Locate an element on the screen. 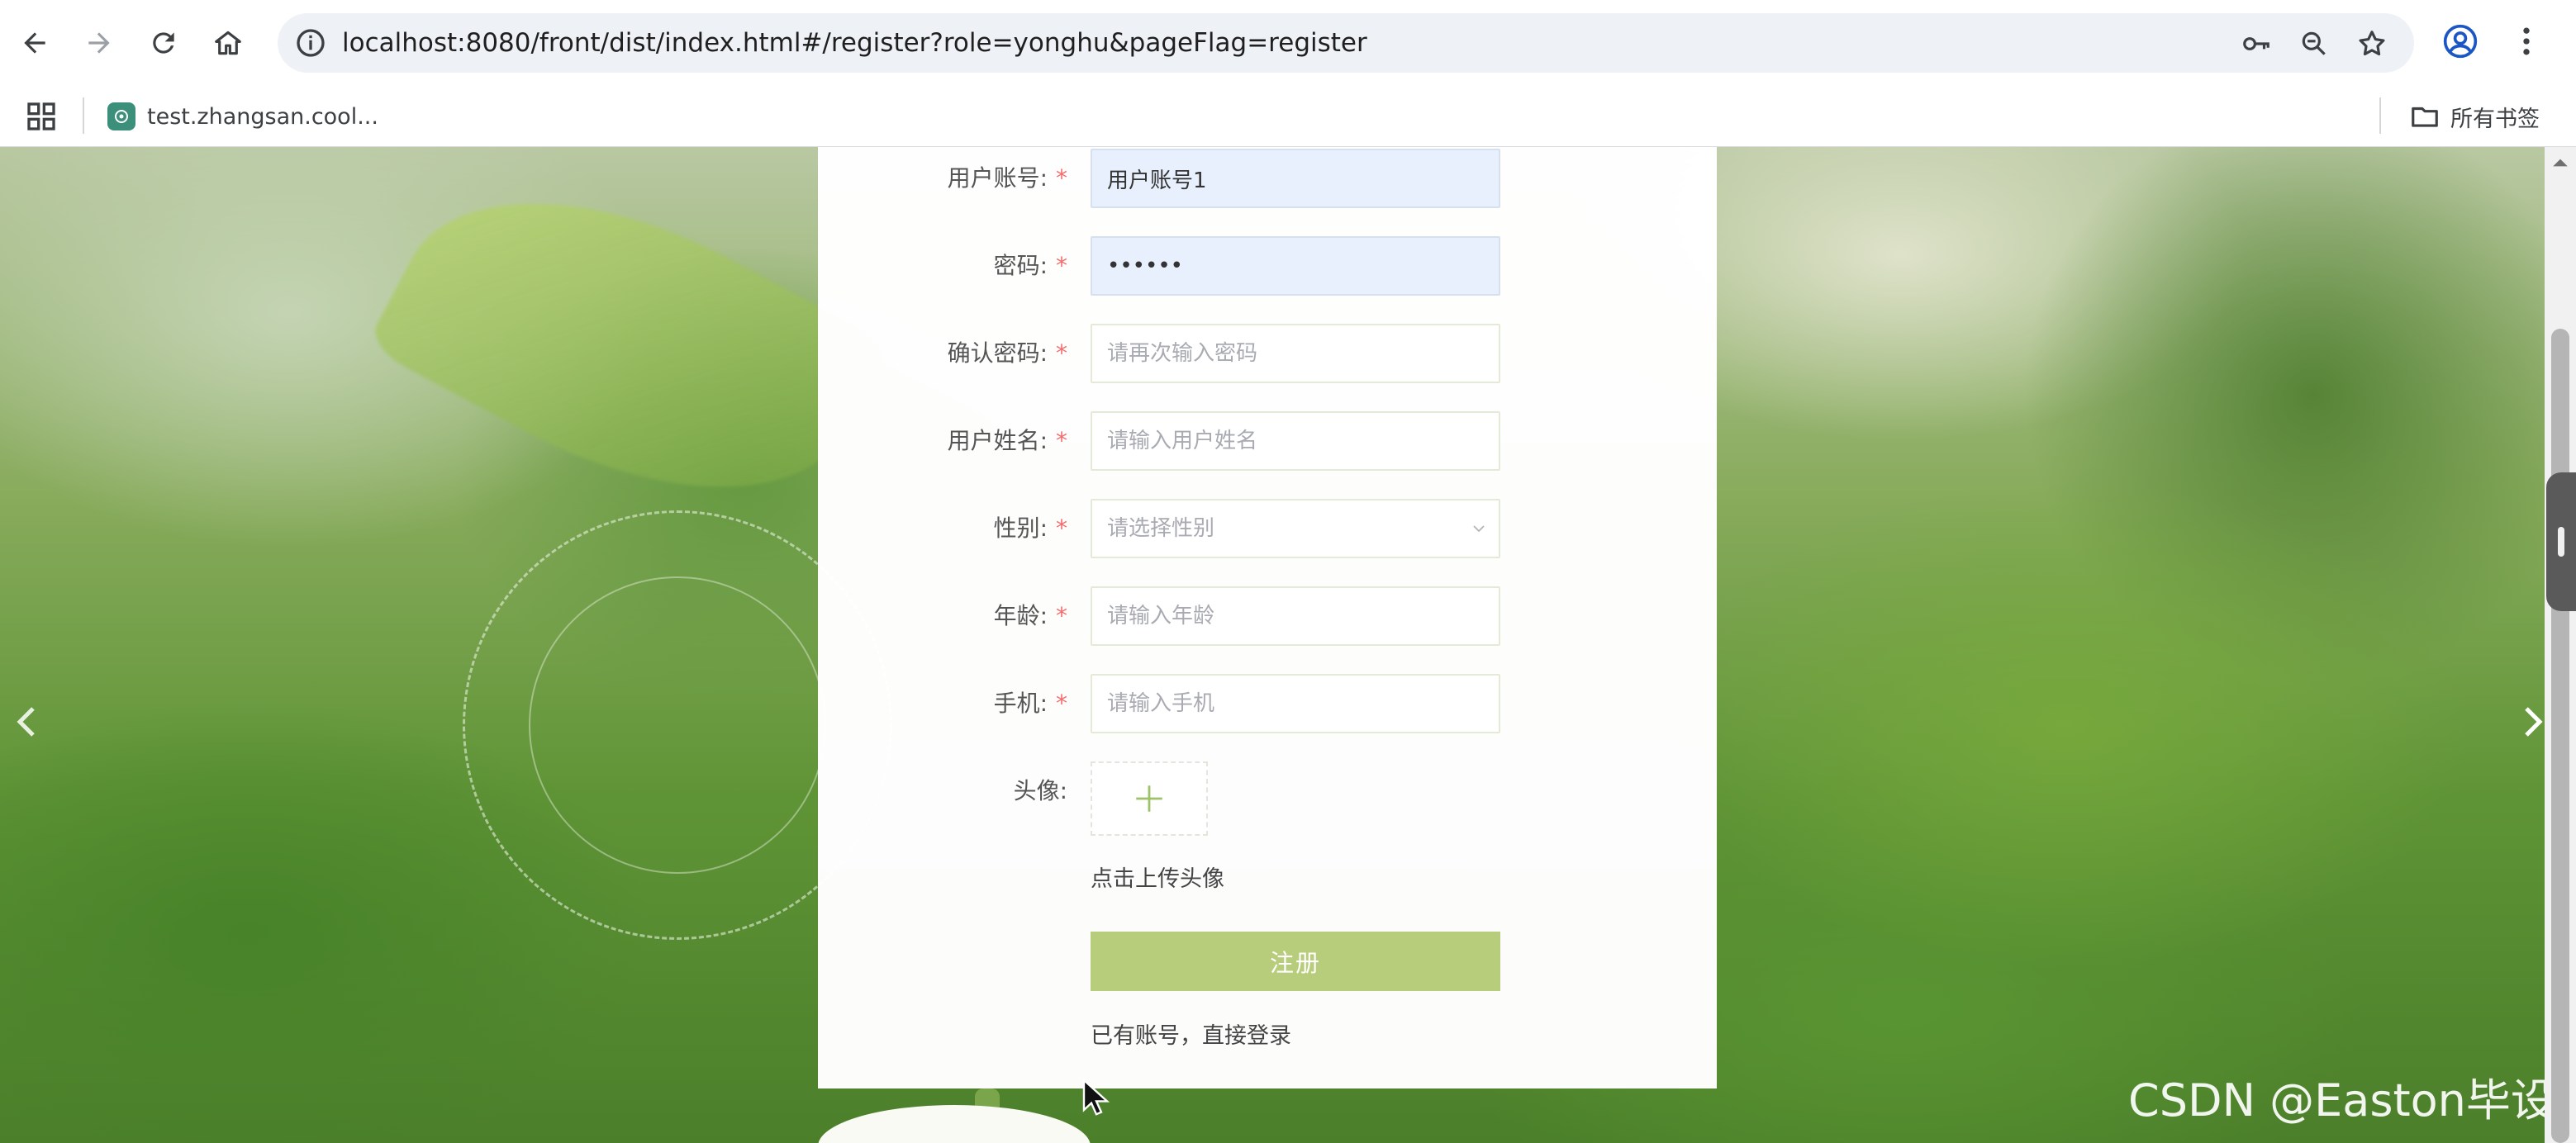 The width and height of the screenshot is (2576, 1143). age-label: 年龄: * is located at coordinates (1030, 615).